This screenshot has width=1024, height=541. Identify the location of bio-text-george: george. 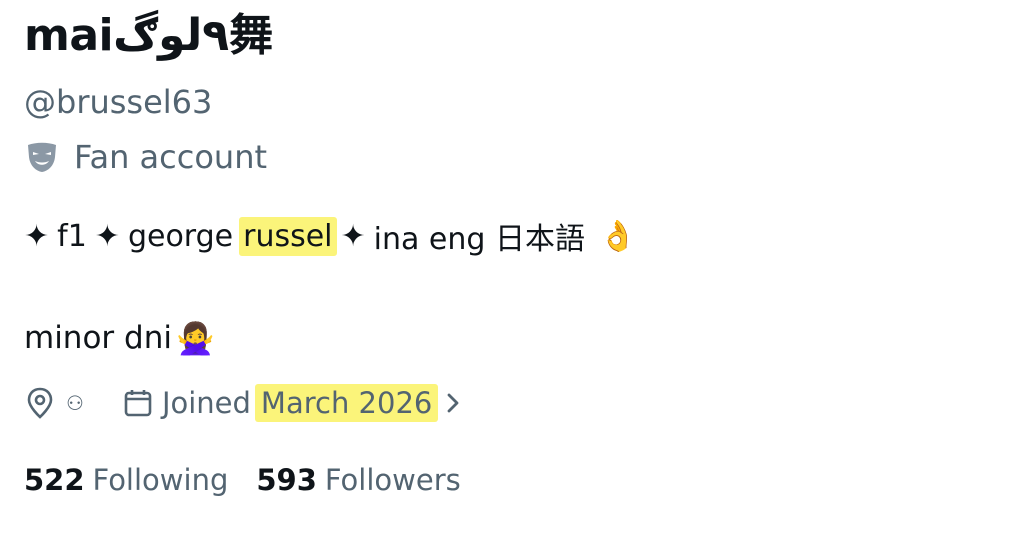
(180, 236).